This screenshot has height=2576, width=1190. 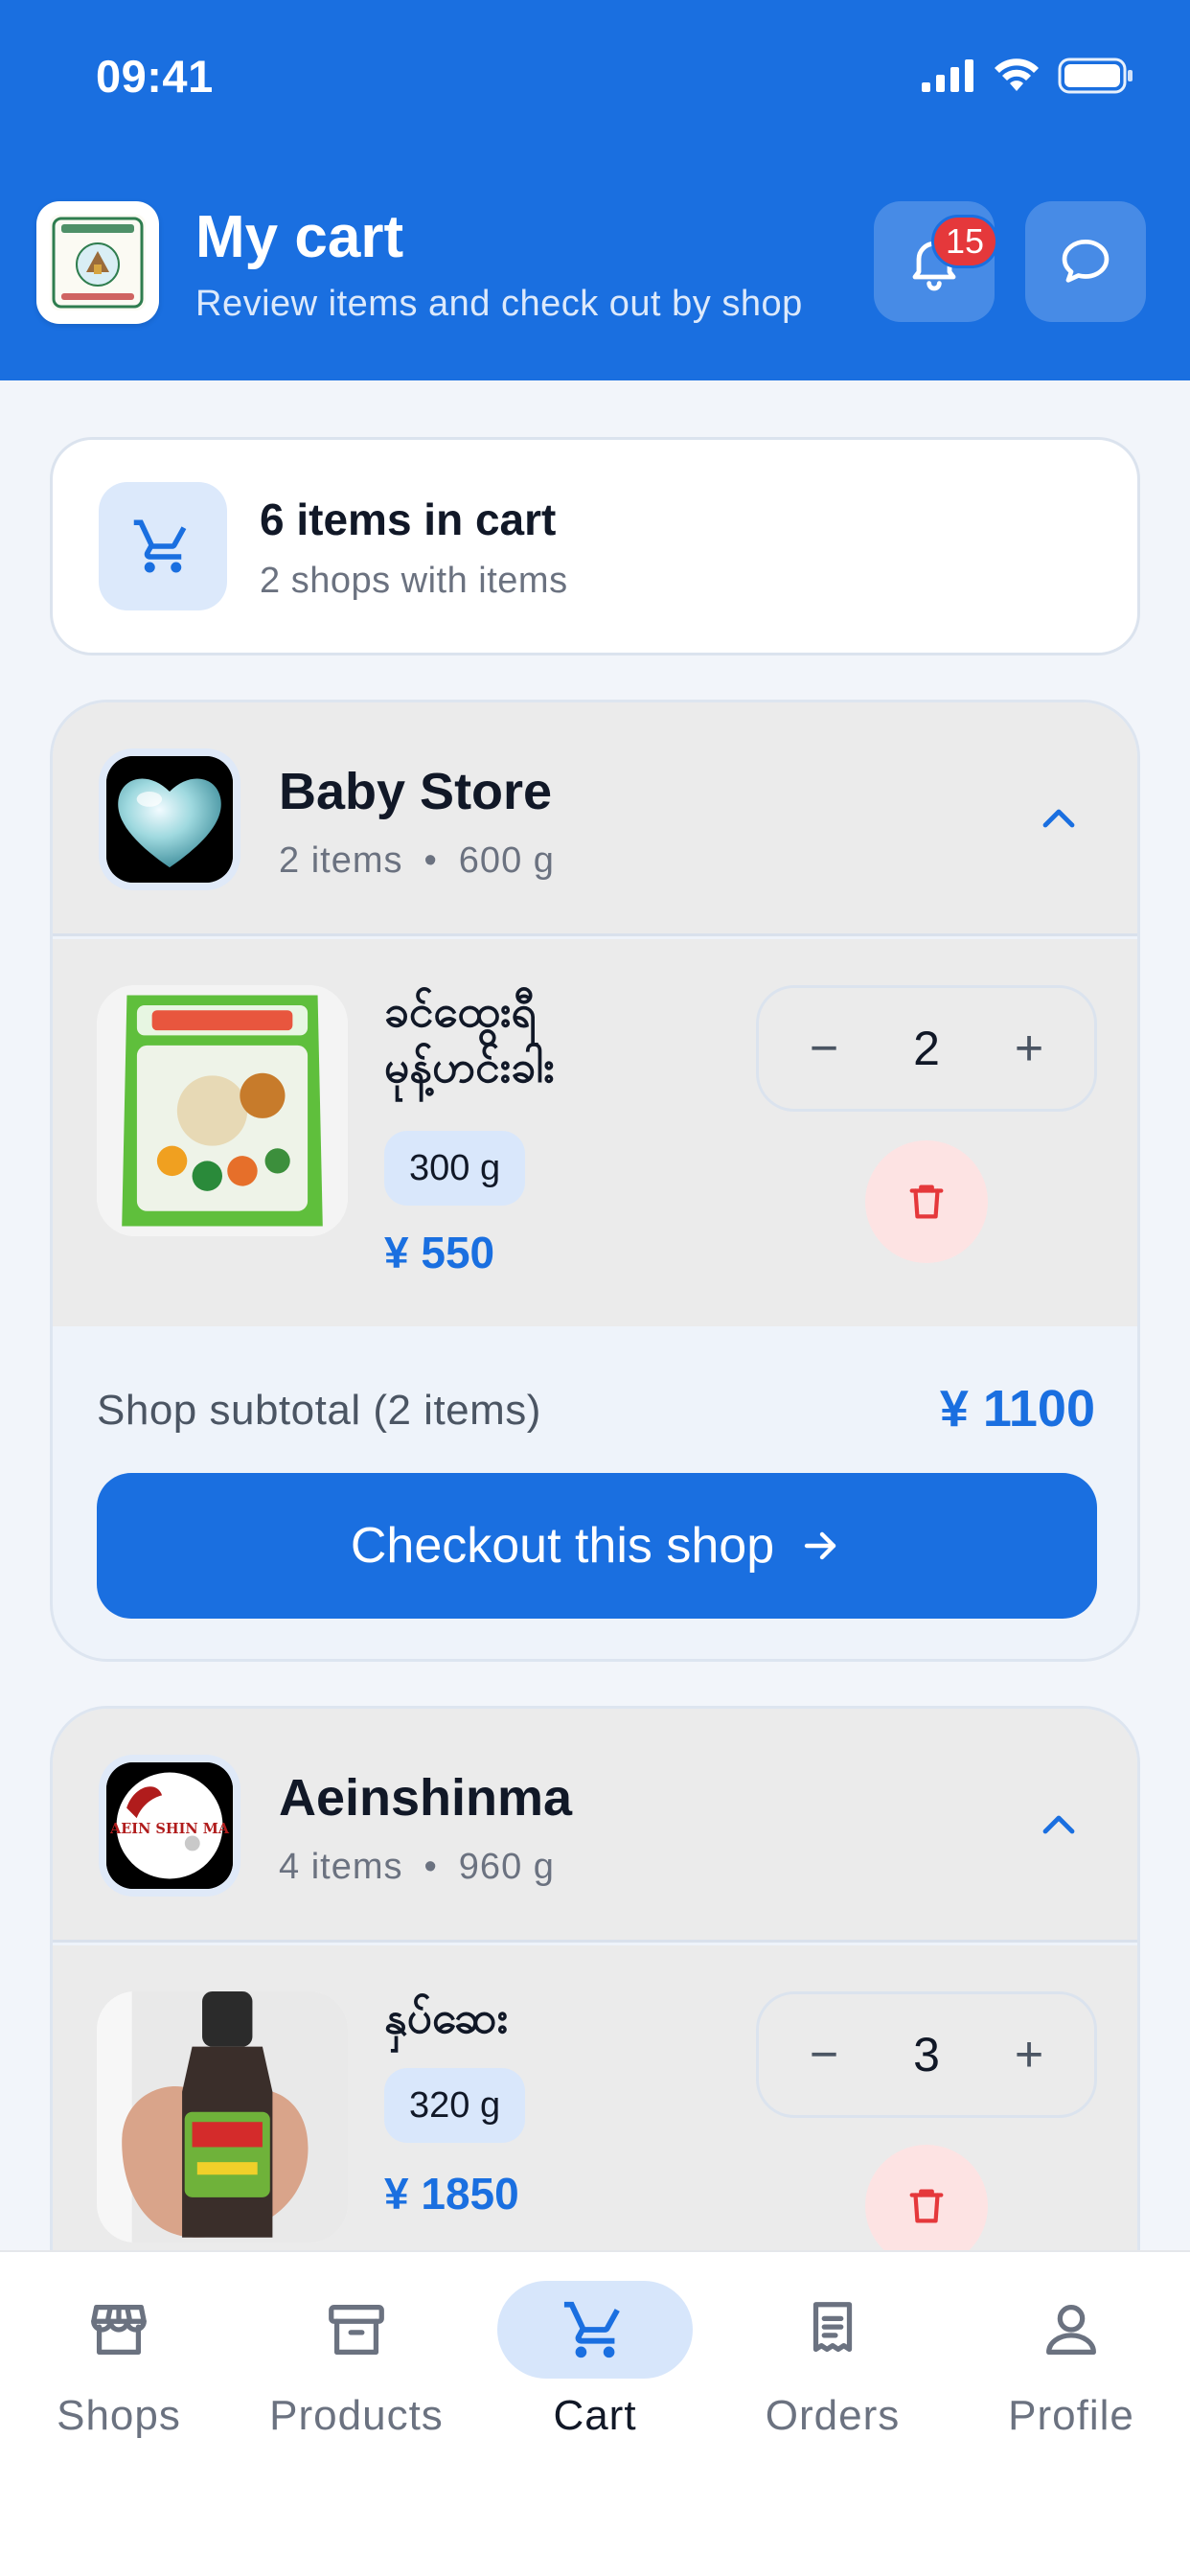 I want to click on tab-profile: Profile, so click(x=1071, y=2376).